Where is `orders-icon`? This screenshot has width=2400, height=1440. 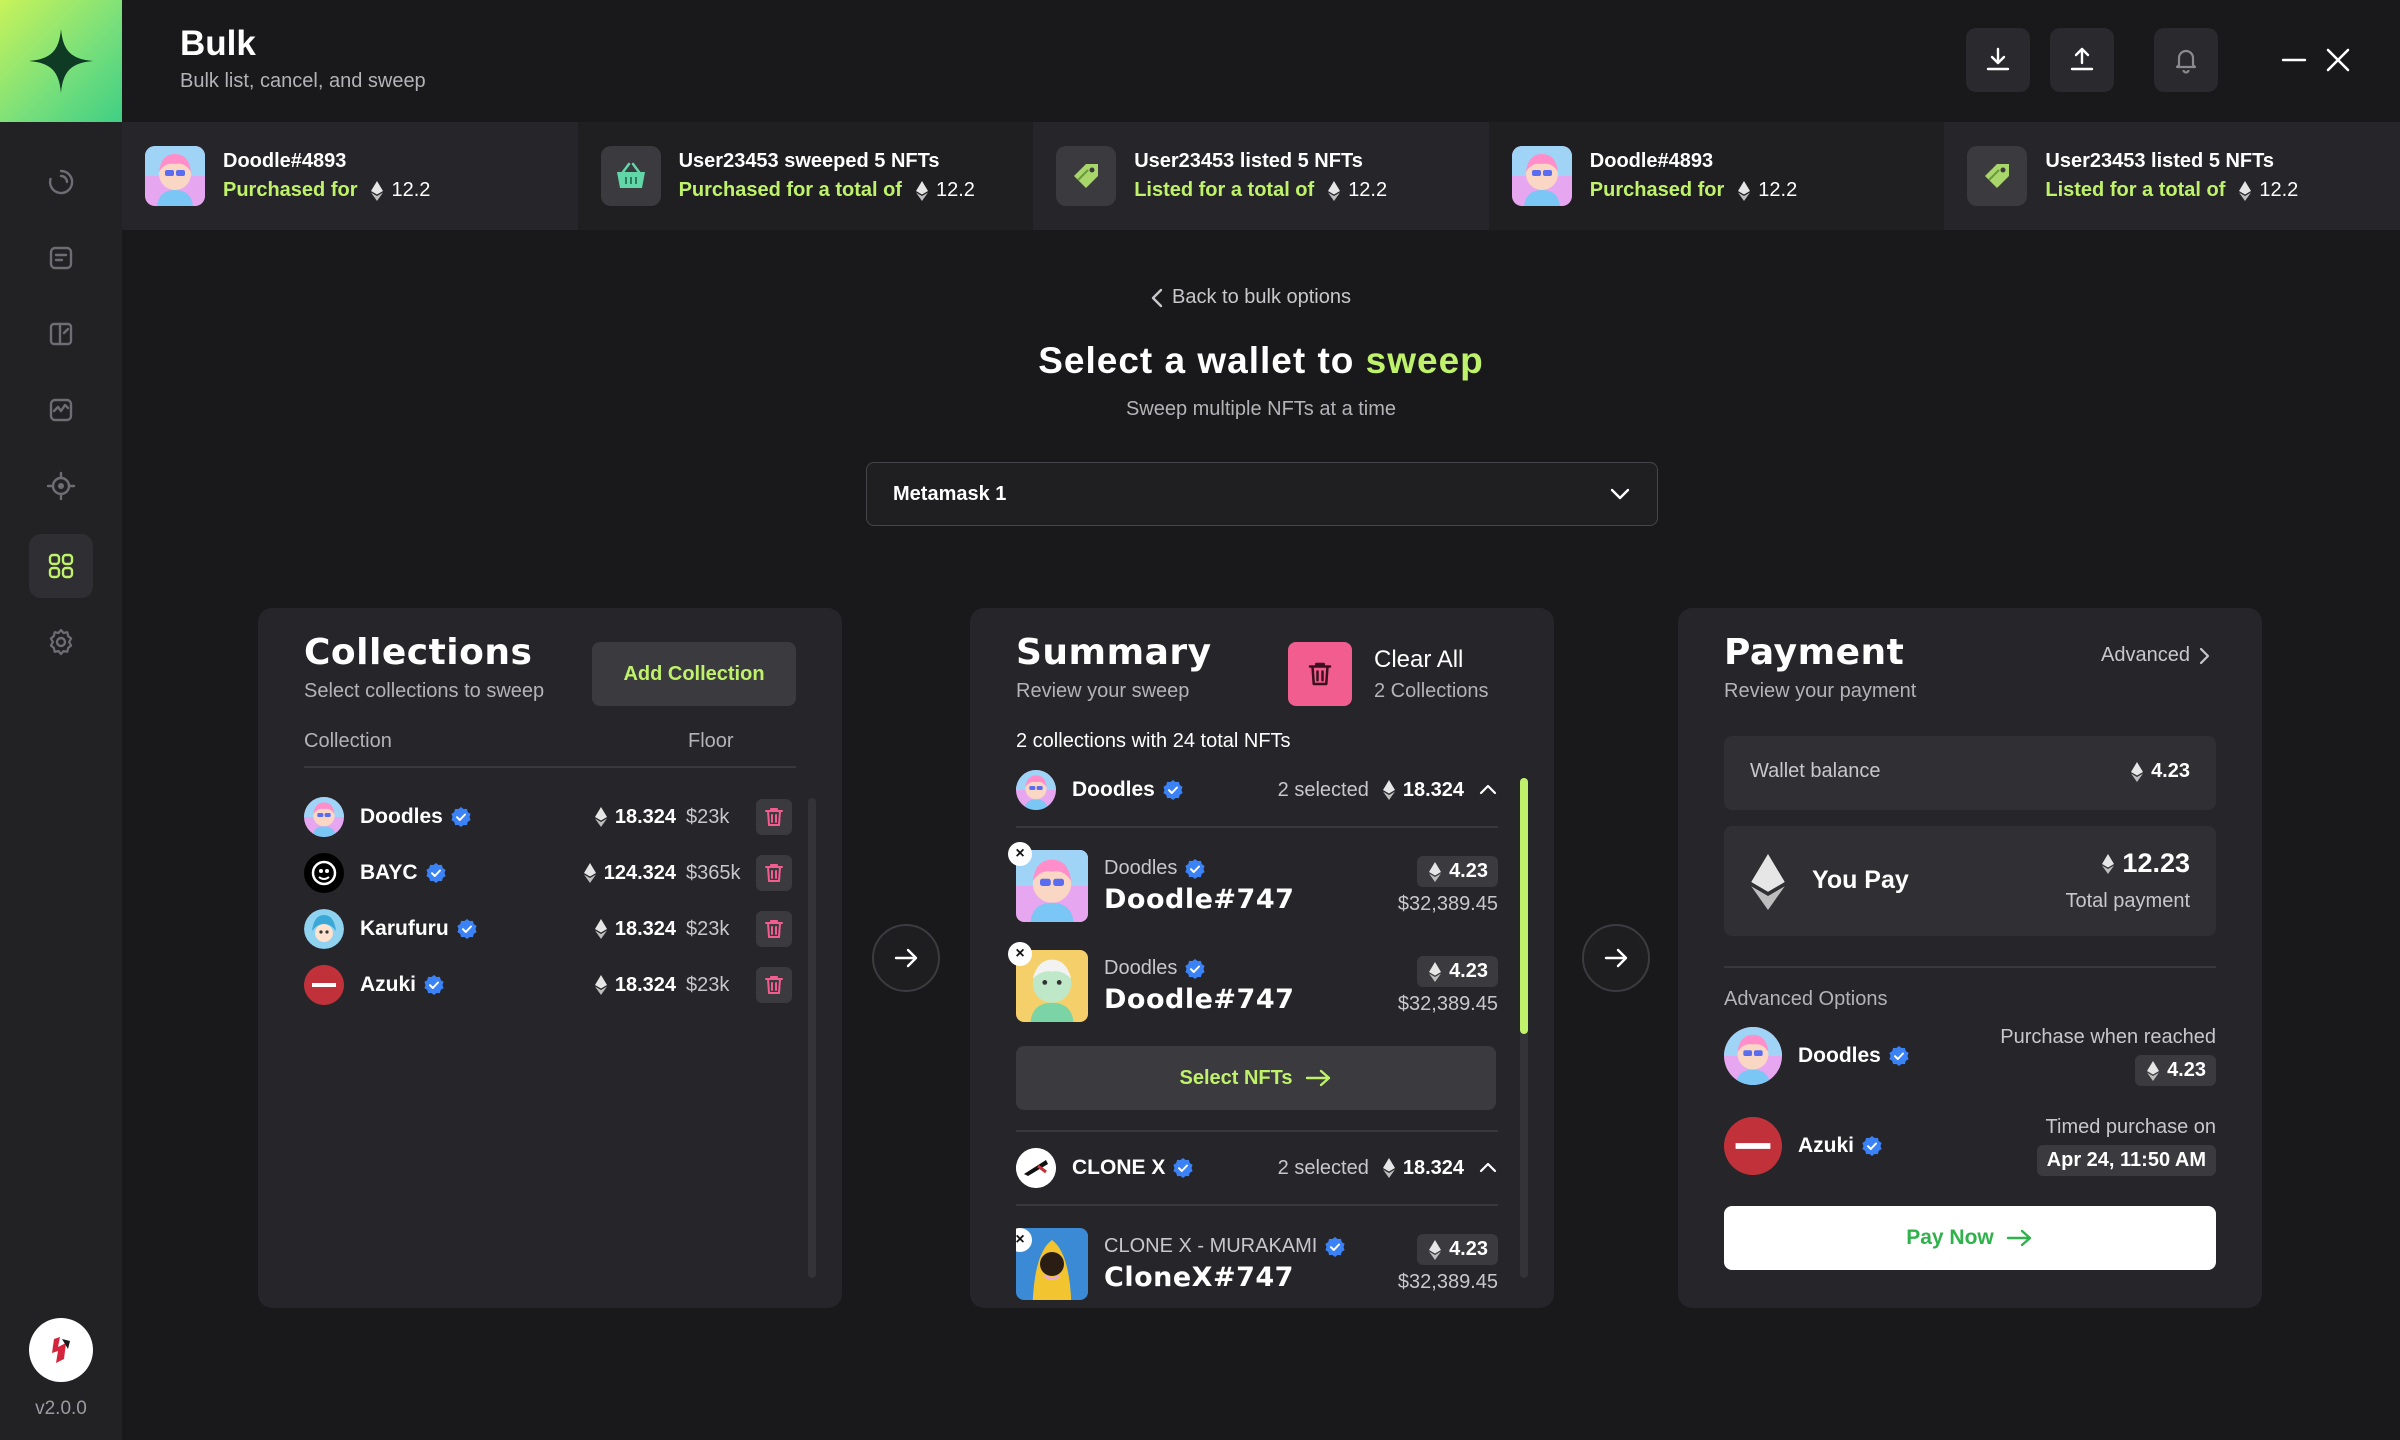 orders-icon is located at coordinates (61, 258).